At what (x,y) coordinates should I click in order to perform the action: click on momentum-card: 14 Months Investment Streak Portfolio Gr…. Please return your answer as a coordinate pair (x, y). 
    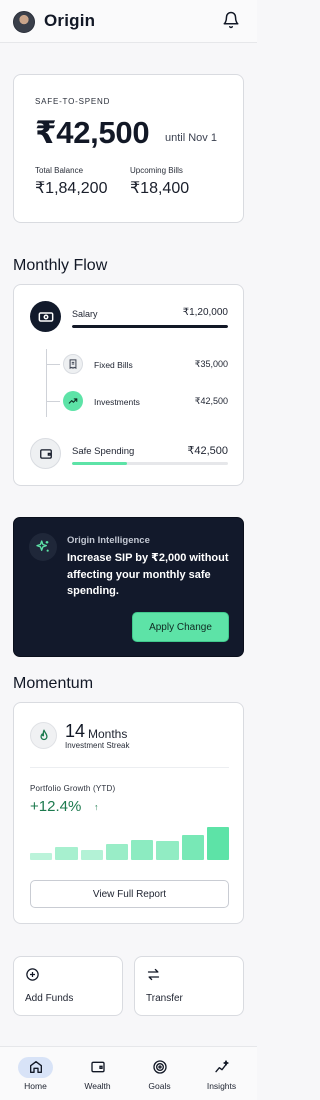
    Looking at the image, I should click on (128, 813).